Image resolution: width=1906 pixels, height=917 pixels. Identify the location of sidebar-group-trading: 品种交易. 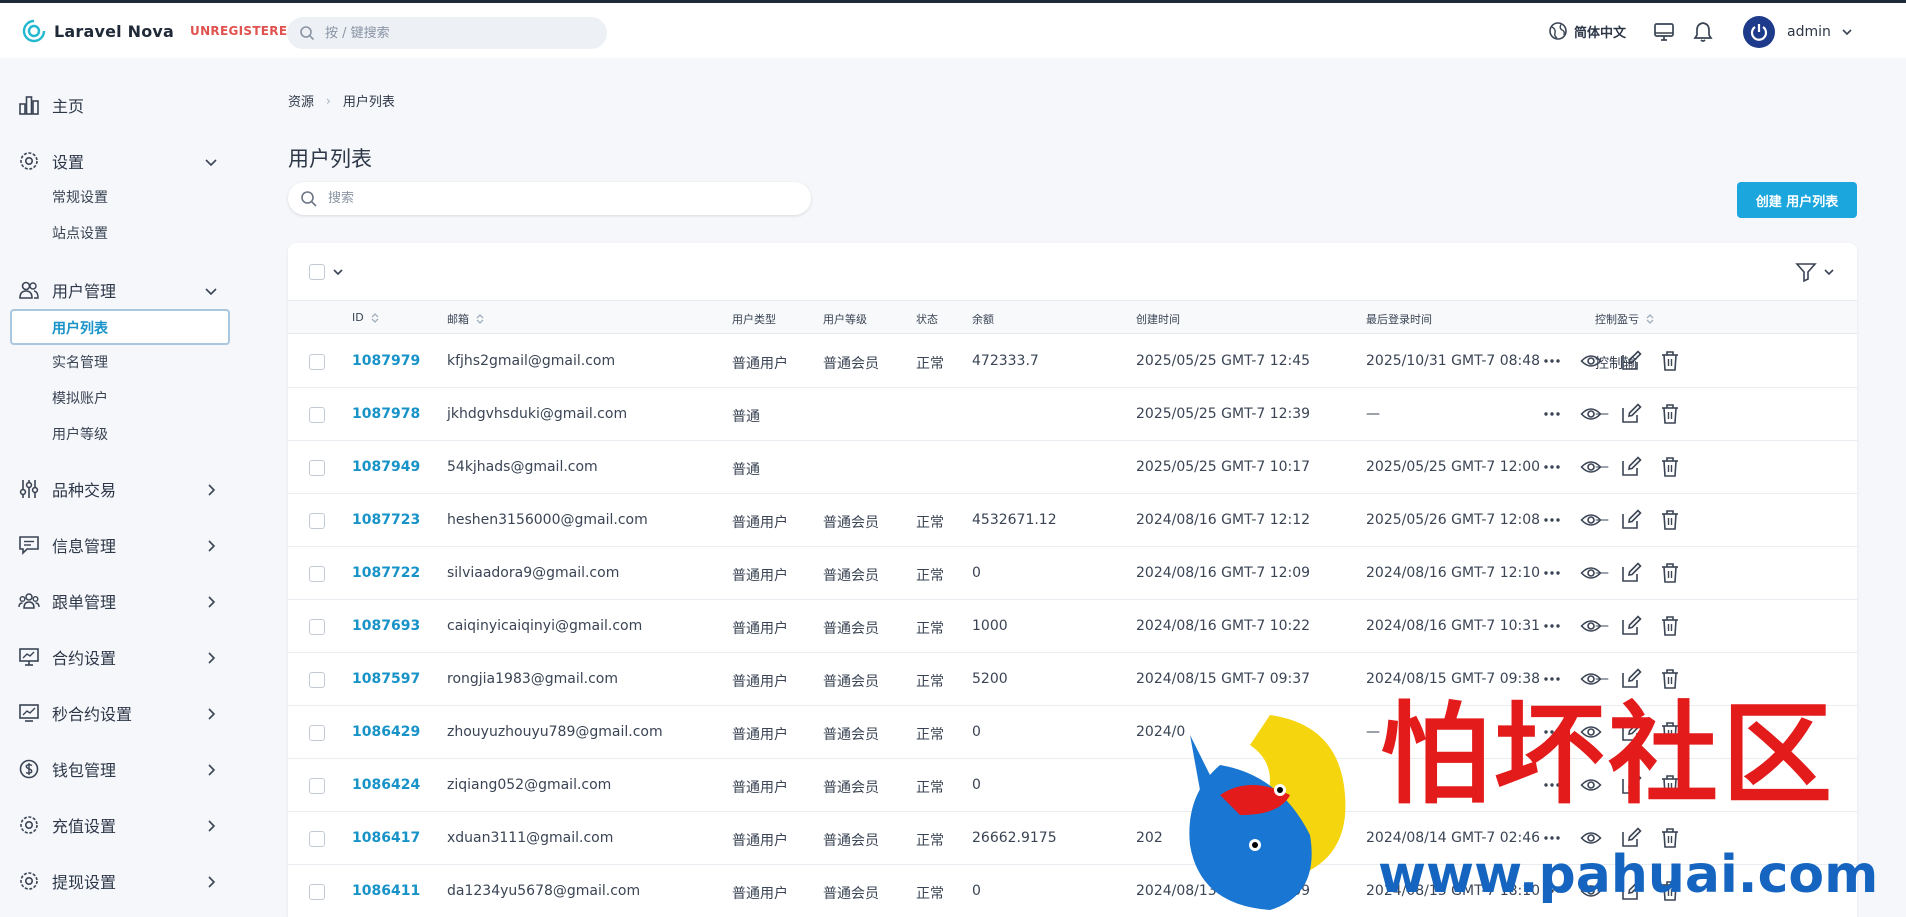
(67, 489).